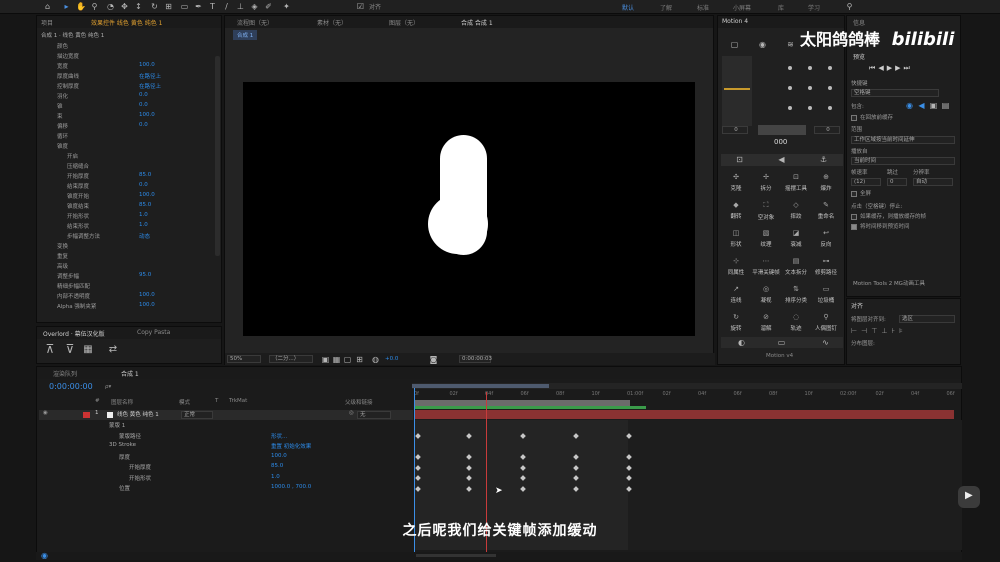  I want to click on effect-property-value: 95.0, so click(145, 275).